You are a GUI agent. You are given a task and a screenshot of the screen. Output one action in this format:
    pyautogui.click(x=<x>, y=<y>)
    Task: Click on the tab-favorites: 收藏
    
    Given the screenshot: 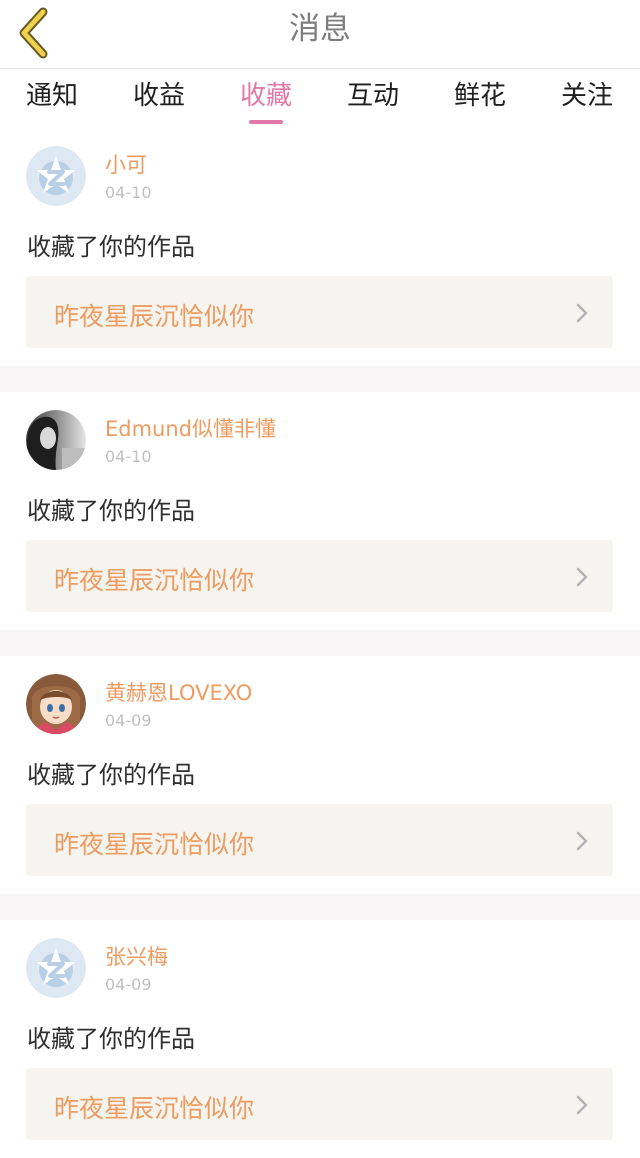 What is the action you would take?
    pyautogui.click(x=266, y=98)
    